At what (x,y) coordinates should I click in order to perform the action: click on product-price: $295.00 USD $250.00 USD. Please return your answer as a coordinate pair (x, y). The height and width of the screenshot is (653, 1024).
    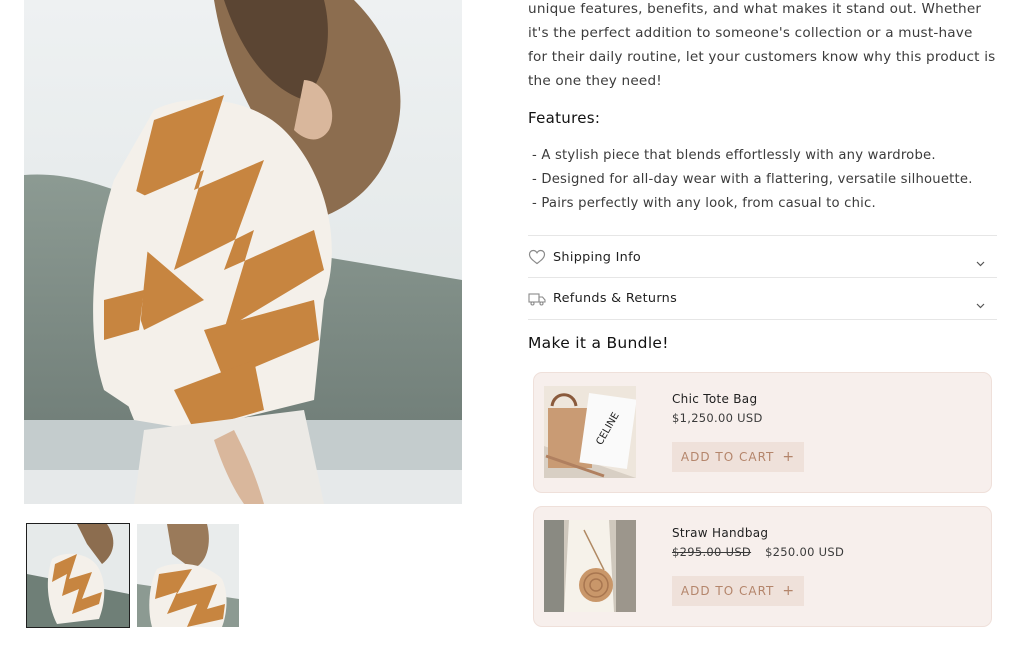
    Looking at the image, I should click on (758, 552).